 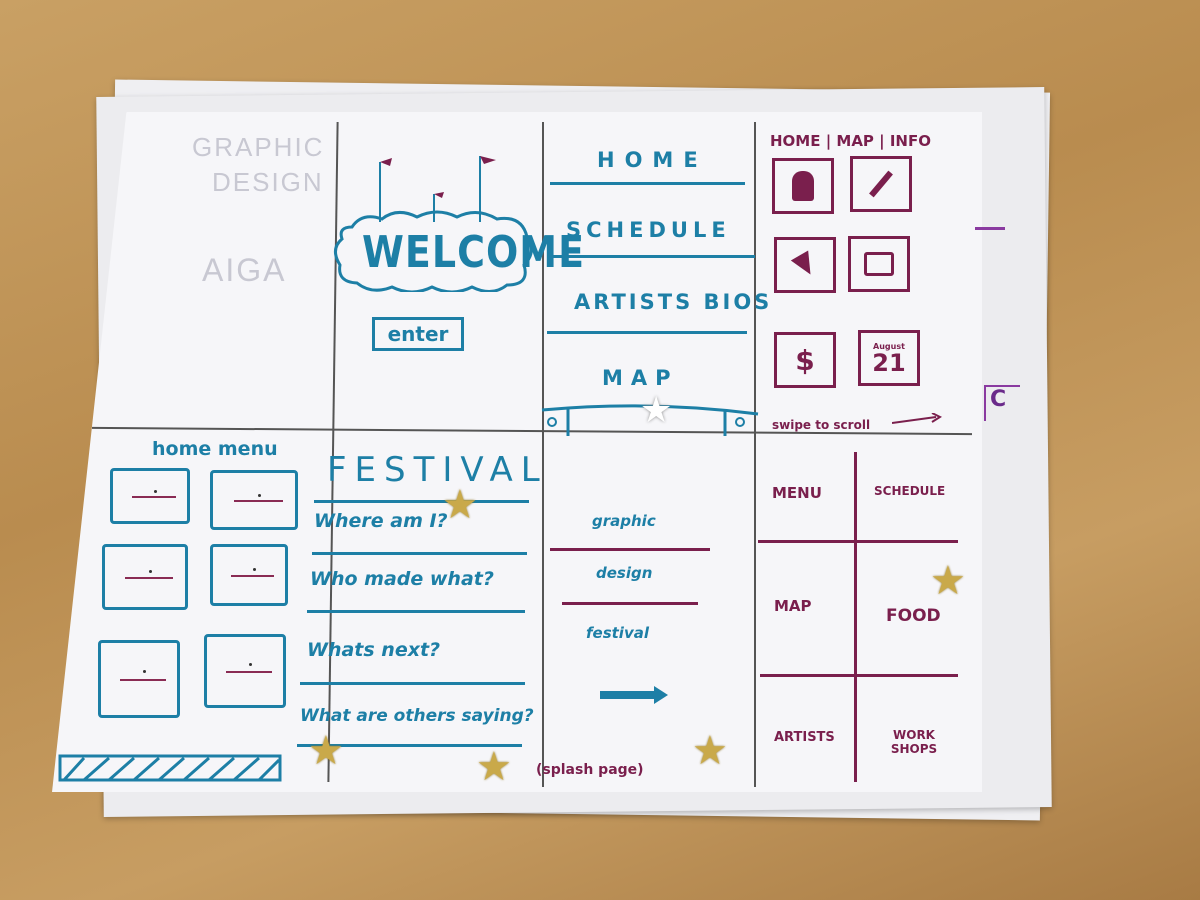 I want to click on welcome-title: WELCOME, so click(x=474, y=252).